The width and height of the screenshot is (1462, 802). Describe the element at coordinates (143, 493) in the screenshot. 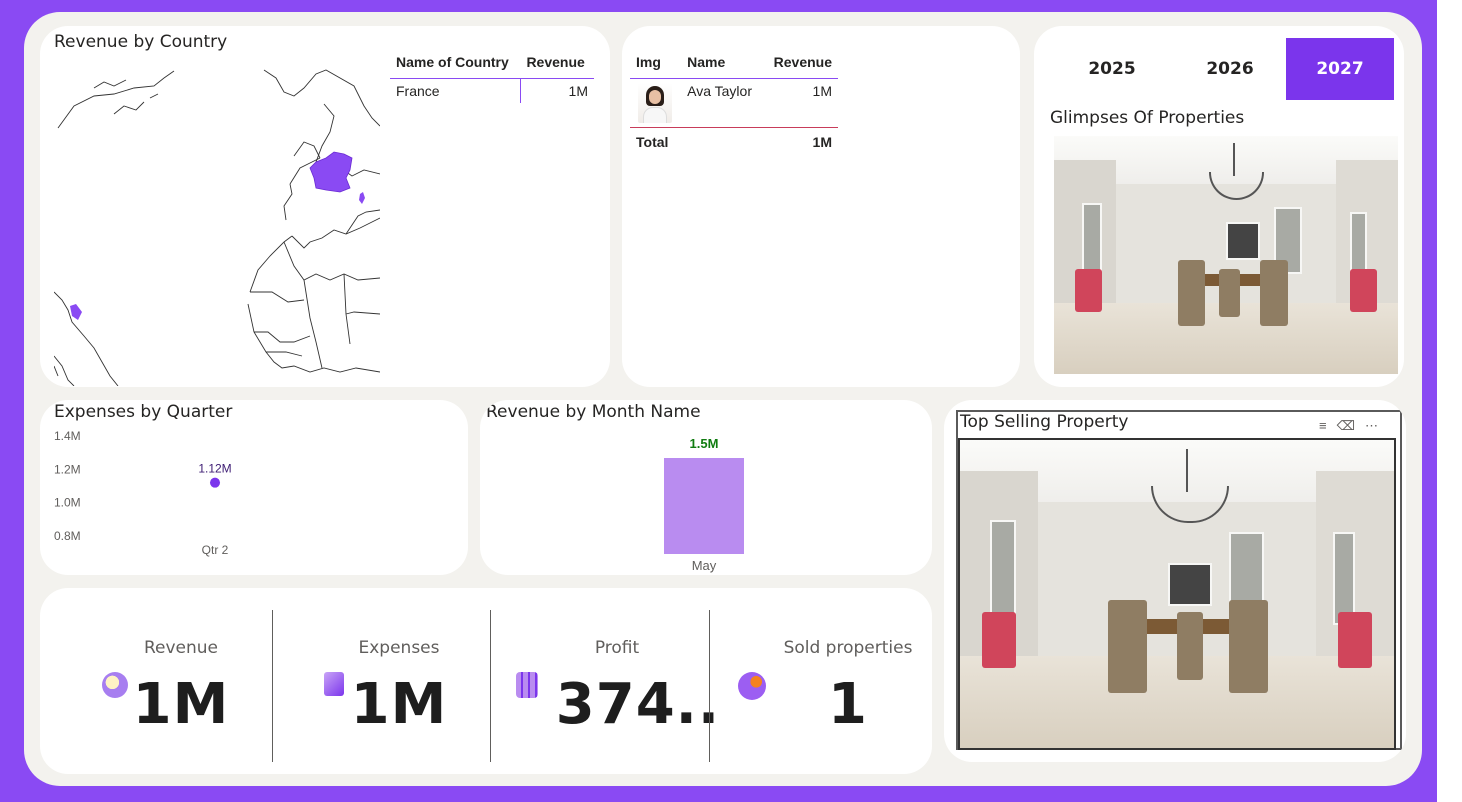

I see `expenses-chart: 1.4M 1.2M 1.0M 0.8M Qtr 2 1.12M` at that location.